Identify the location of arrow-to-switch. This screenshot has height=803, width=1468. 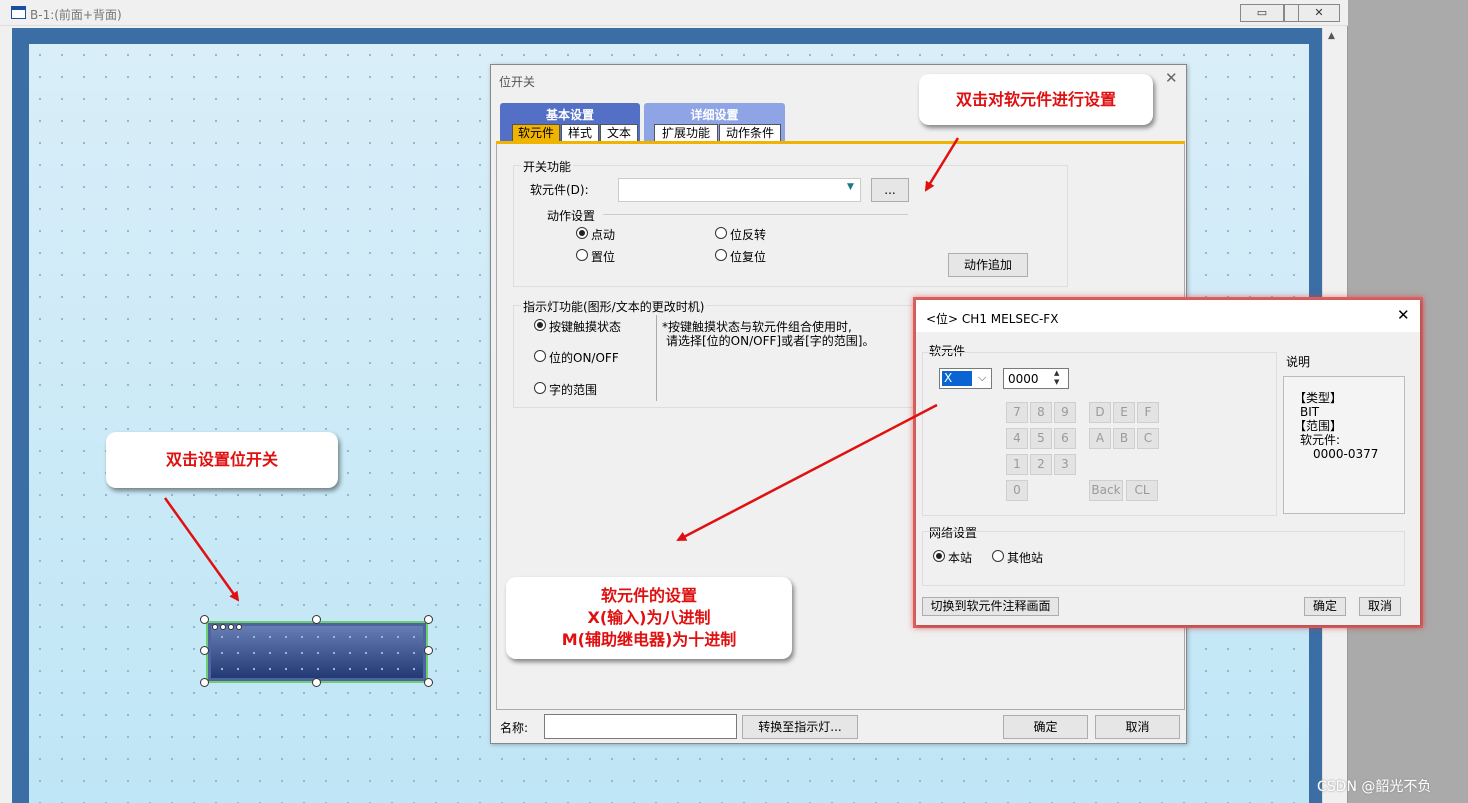
(201, 549).